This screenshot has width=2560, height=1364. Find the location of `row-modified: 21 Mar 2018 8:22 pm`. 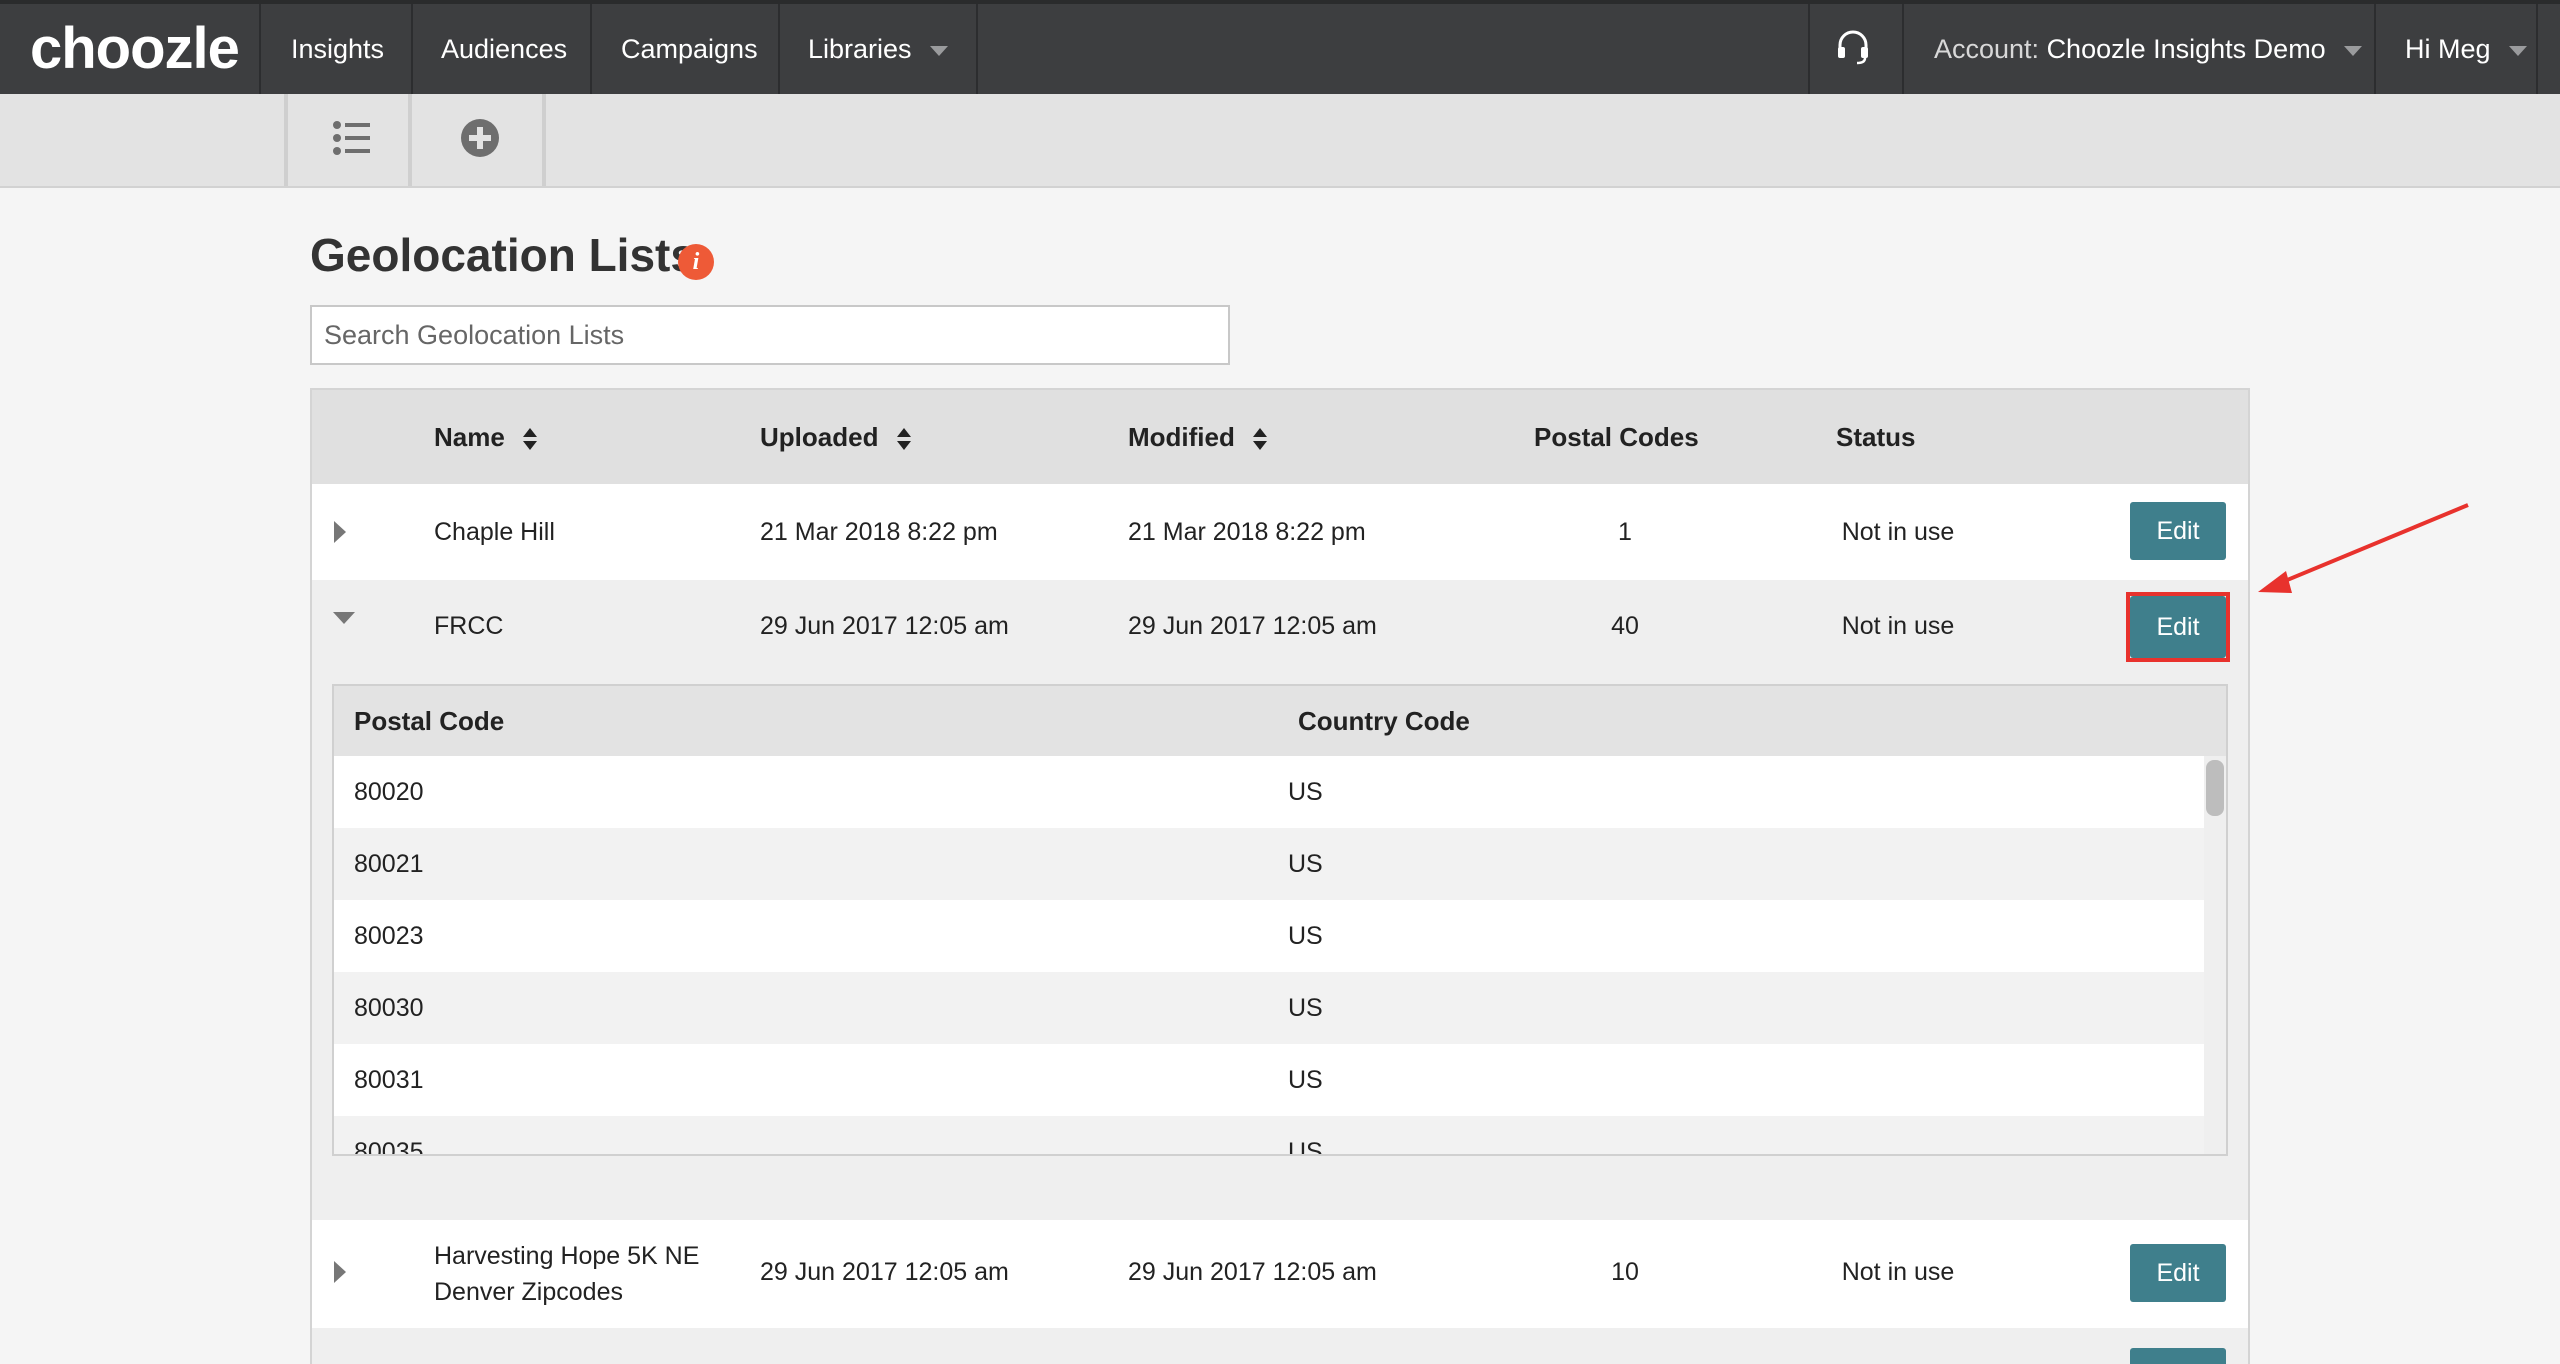

row-modified: 21 Mar 2018 8:22 pm is located at coordinates (1247, 532).